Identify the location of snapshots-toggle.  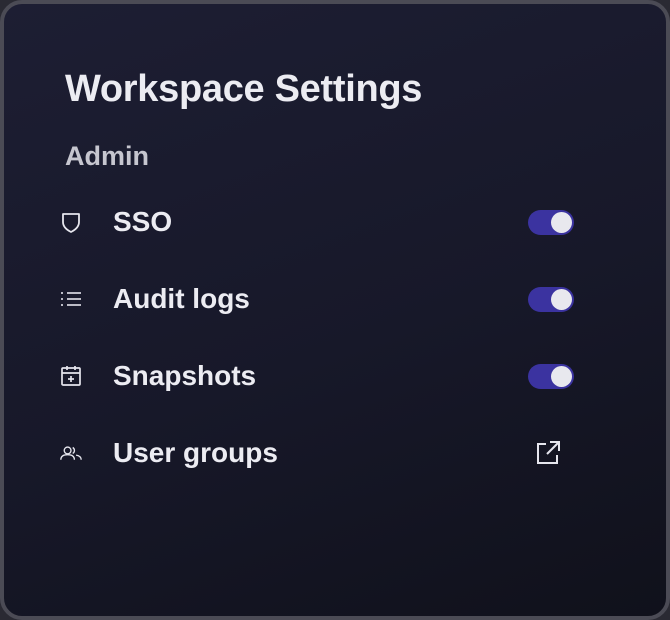
(551, 376).